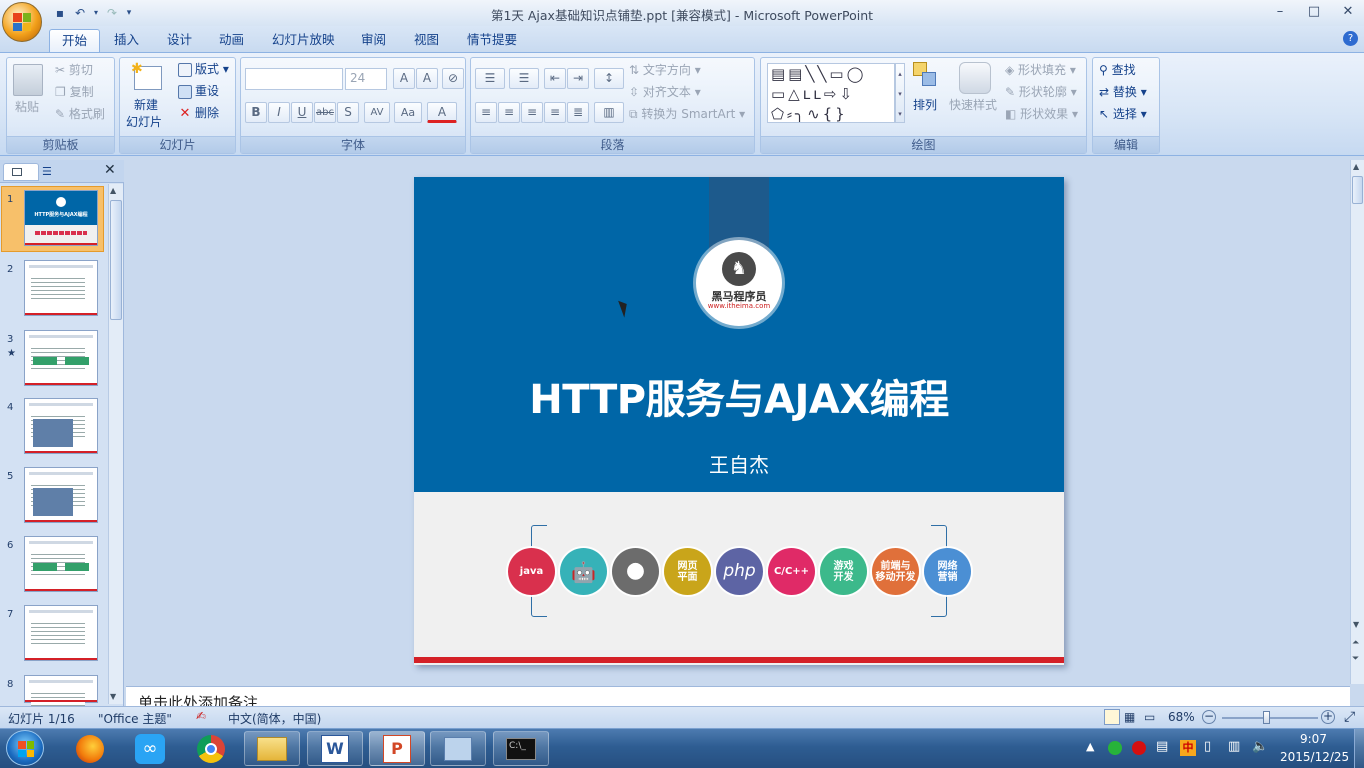 The width and height of the screenshot is (1364, 768). I want to click on numbering-button: ☰, so click(524, 78).